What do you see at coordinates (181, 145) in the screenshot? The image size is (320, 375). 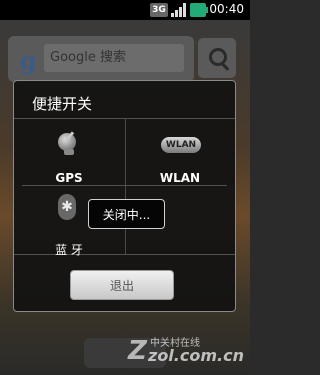 I see `wlan-badge-icon: WLAN` at bounding box center [181, 145].